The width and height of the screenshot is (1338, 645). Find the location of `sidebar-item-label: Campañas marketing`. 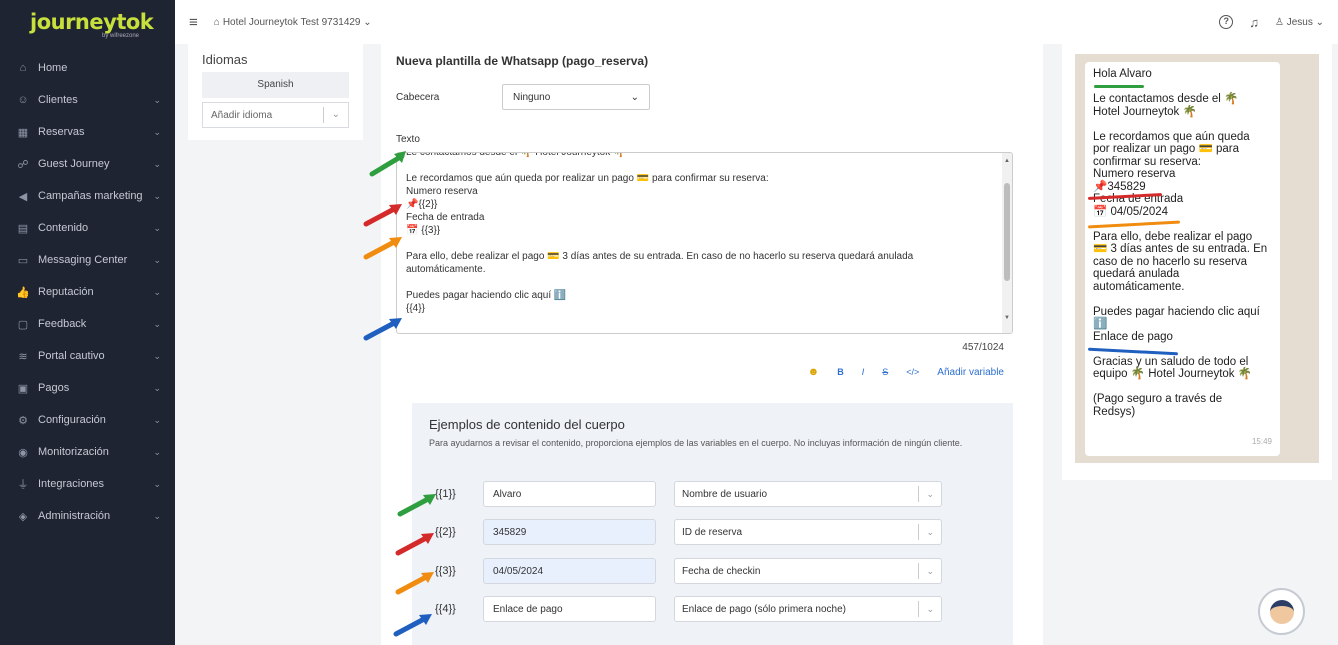

sidebar-item-label: Campañas marketing is located at coordinates (90, 196).